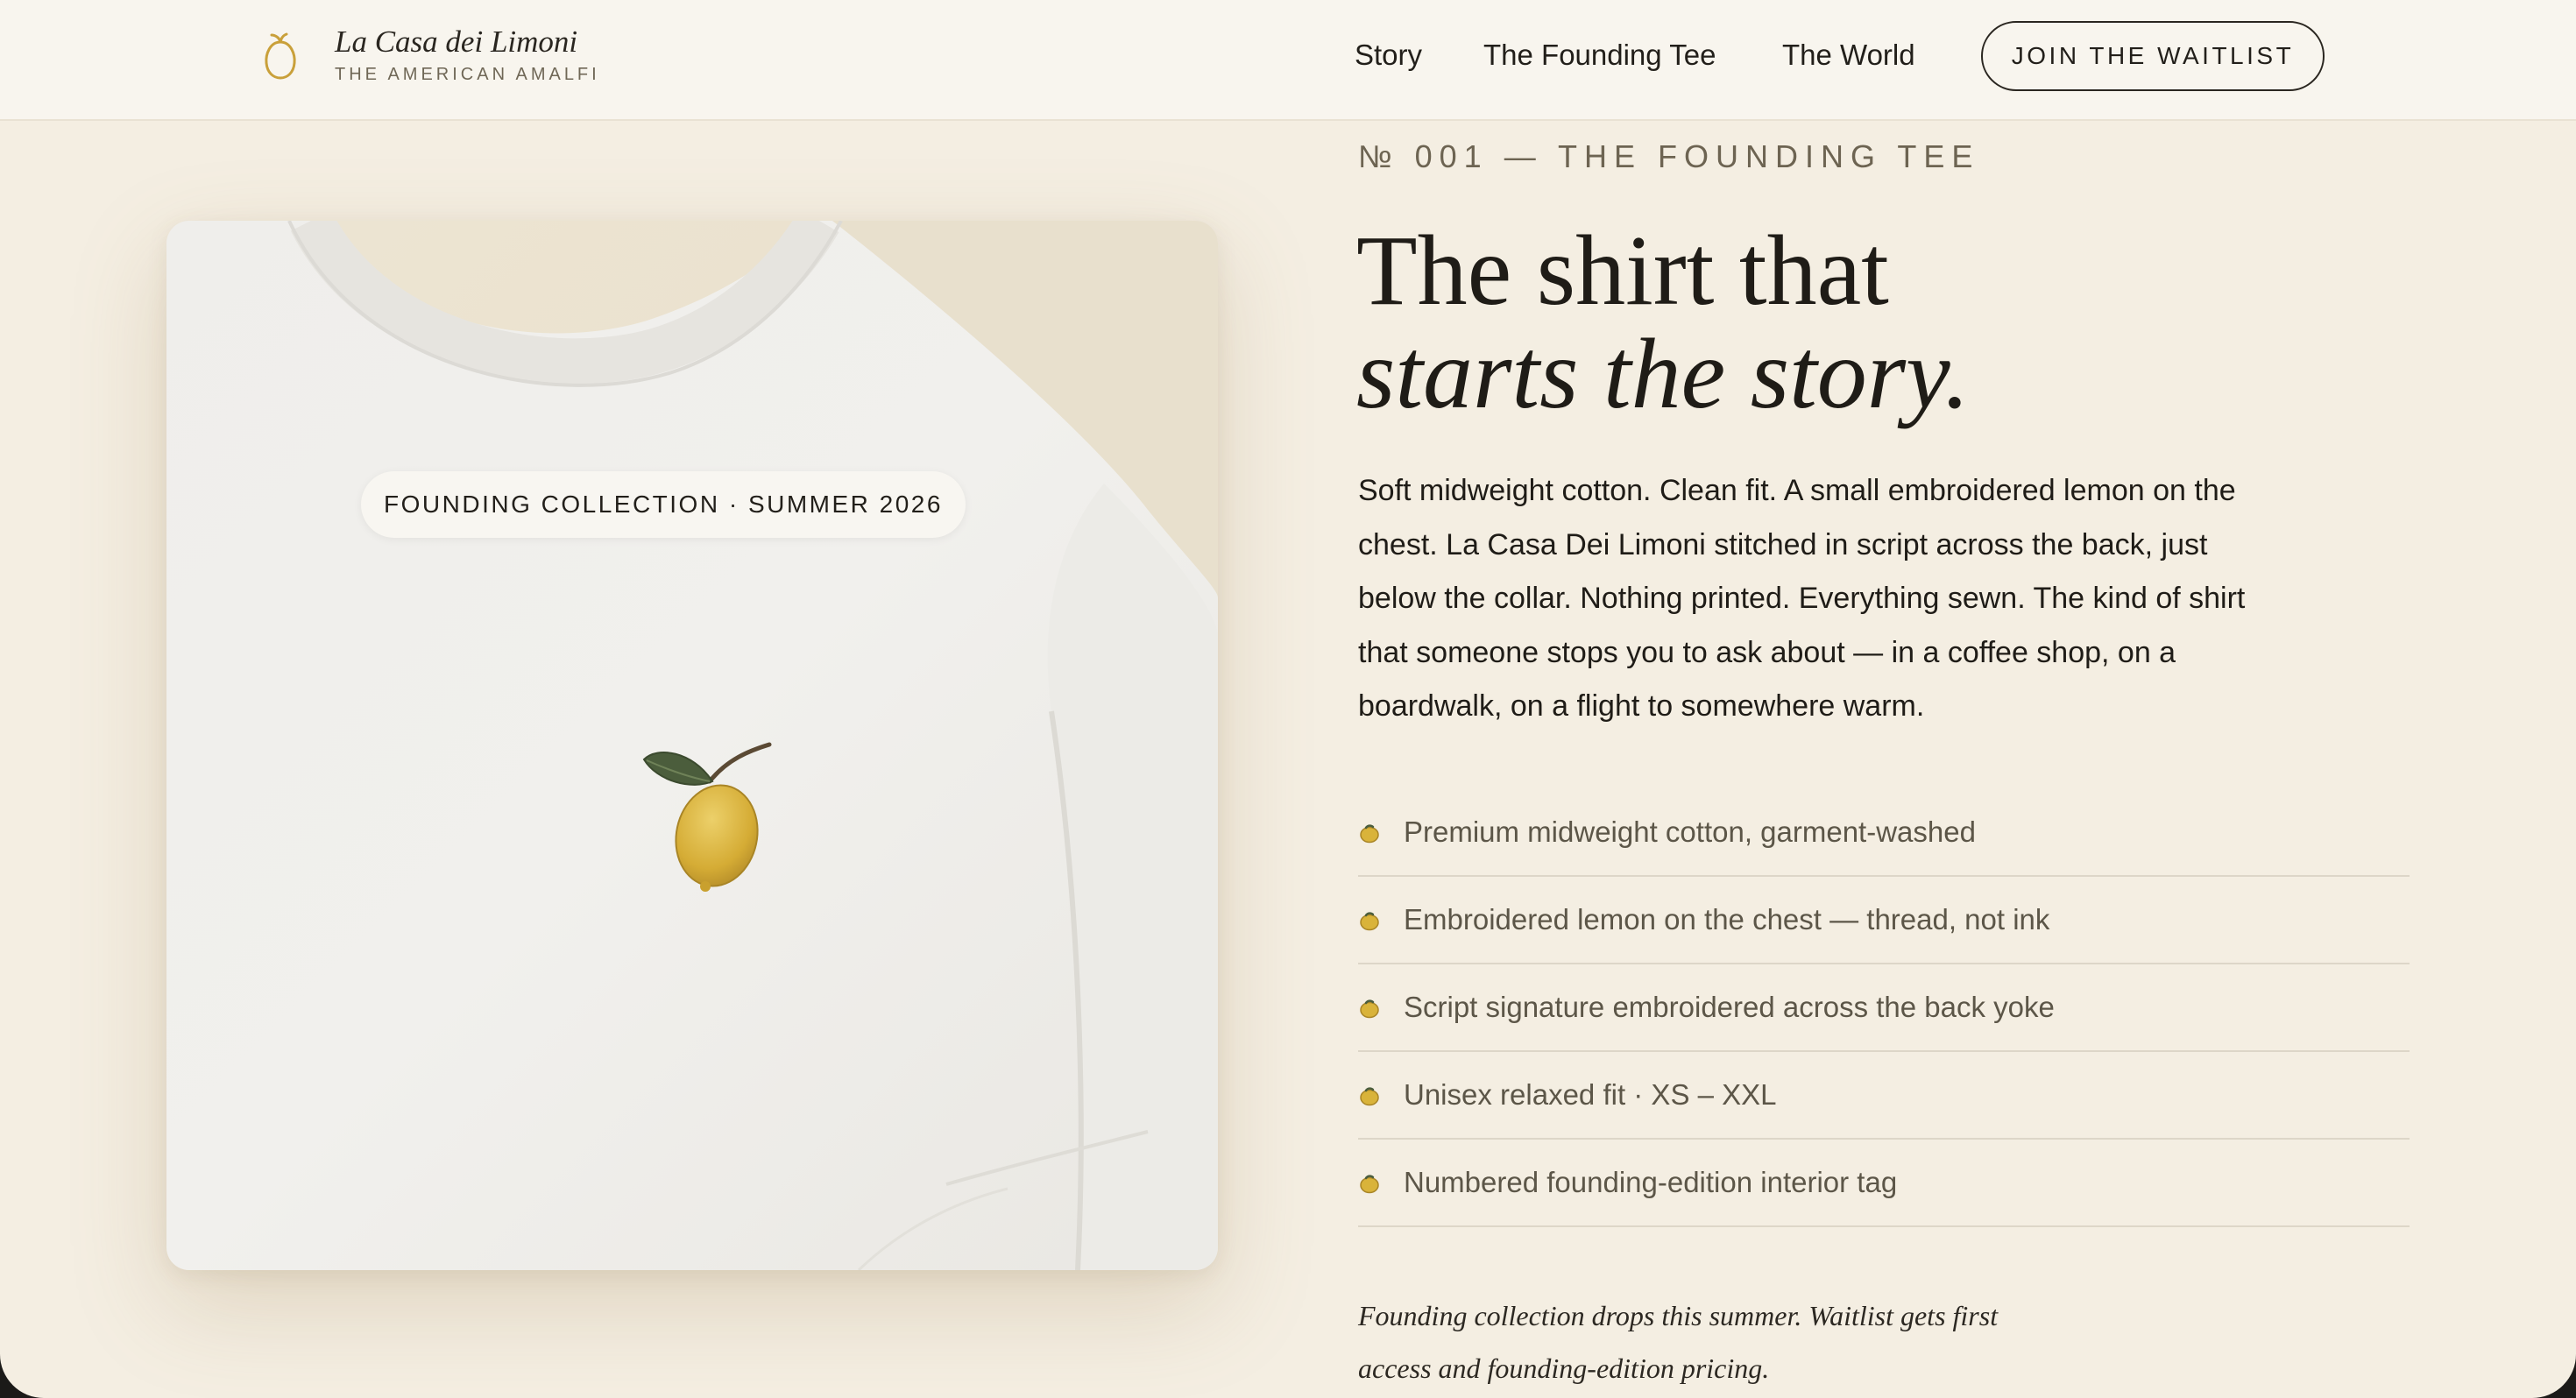  I want to click on join-waitlist-button: JOIN THE WAITLIST, so click(2153, 56).